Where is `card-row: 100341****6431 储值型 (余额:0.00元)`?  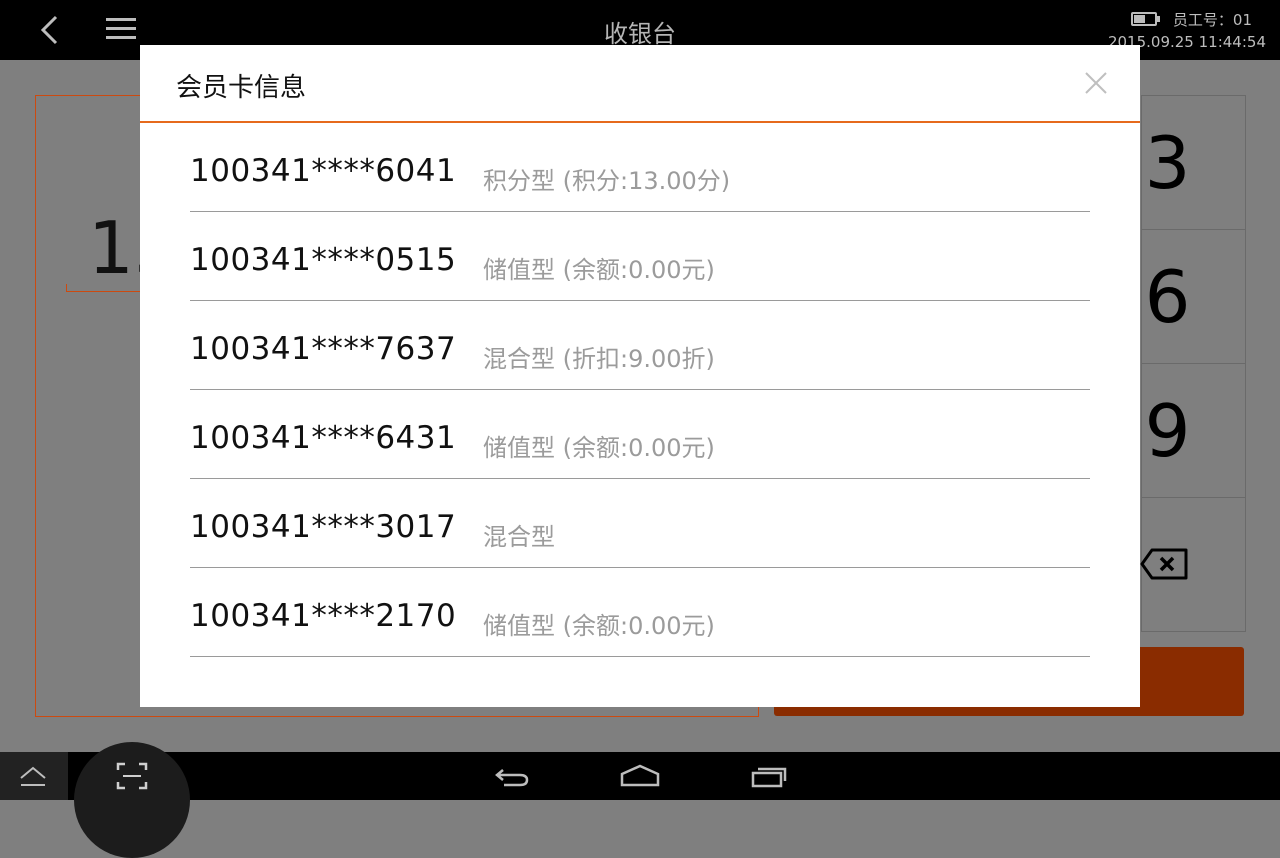 card-row: 100341****6431 储值型 (余额:0.00元) is located at coordinates (640, 434).